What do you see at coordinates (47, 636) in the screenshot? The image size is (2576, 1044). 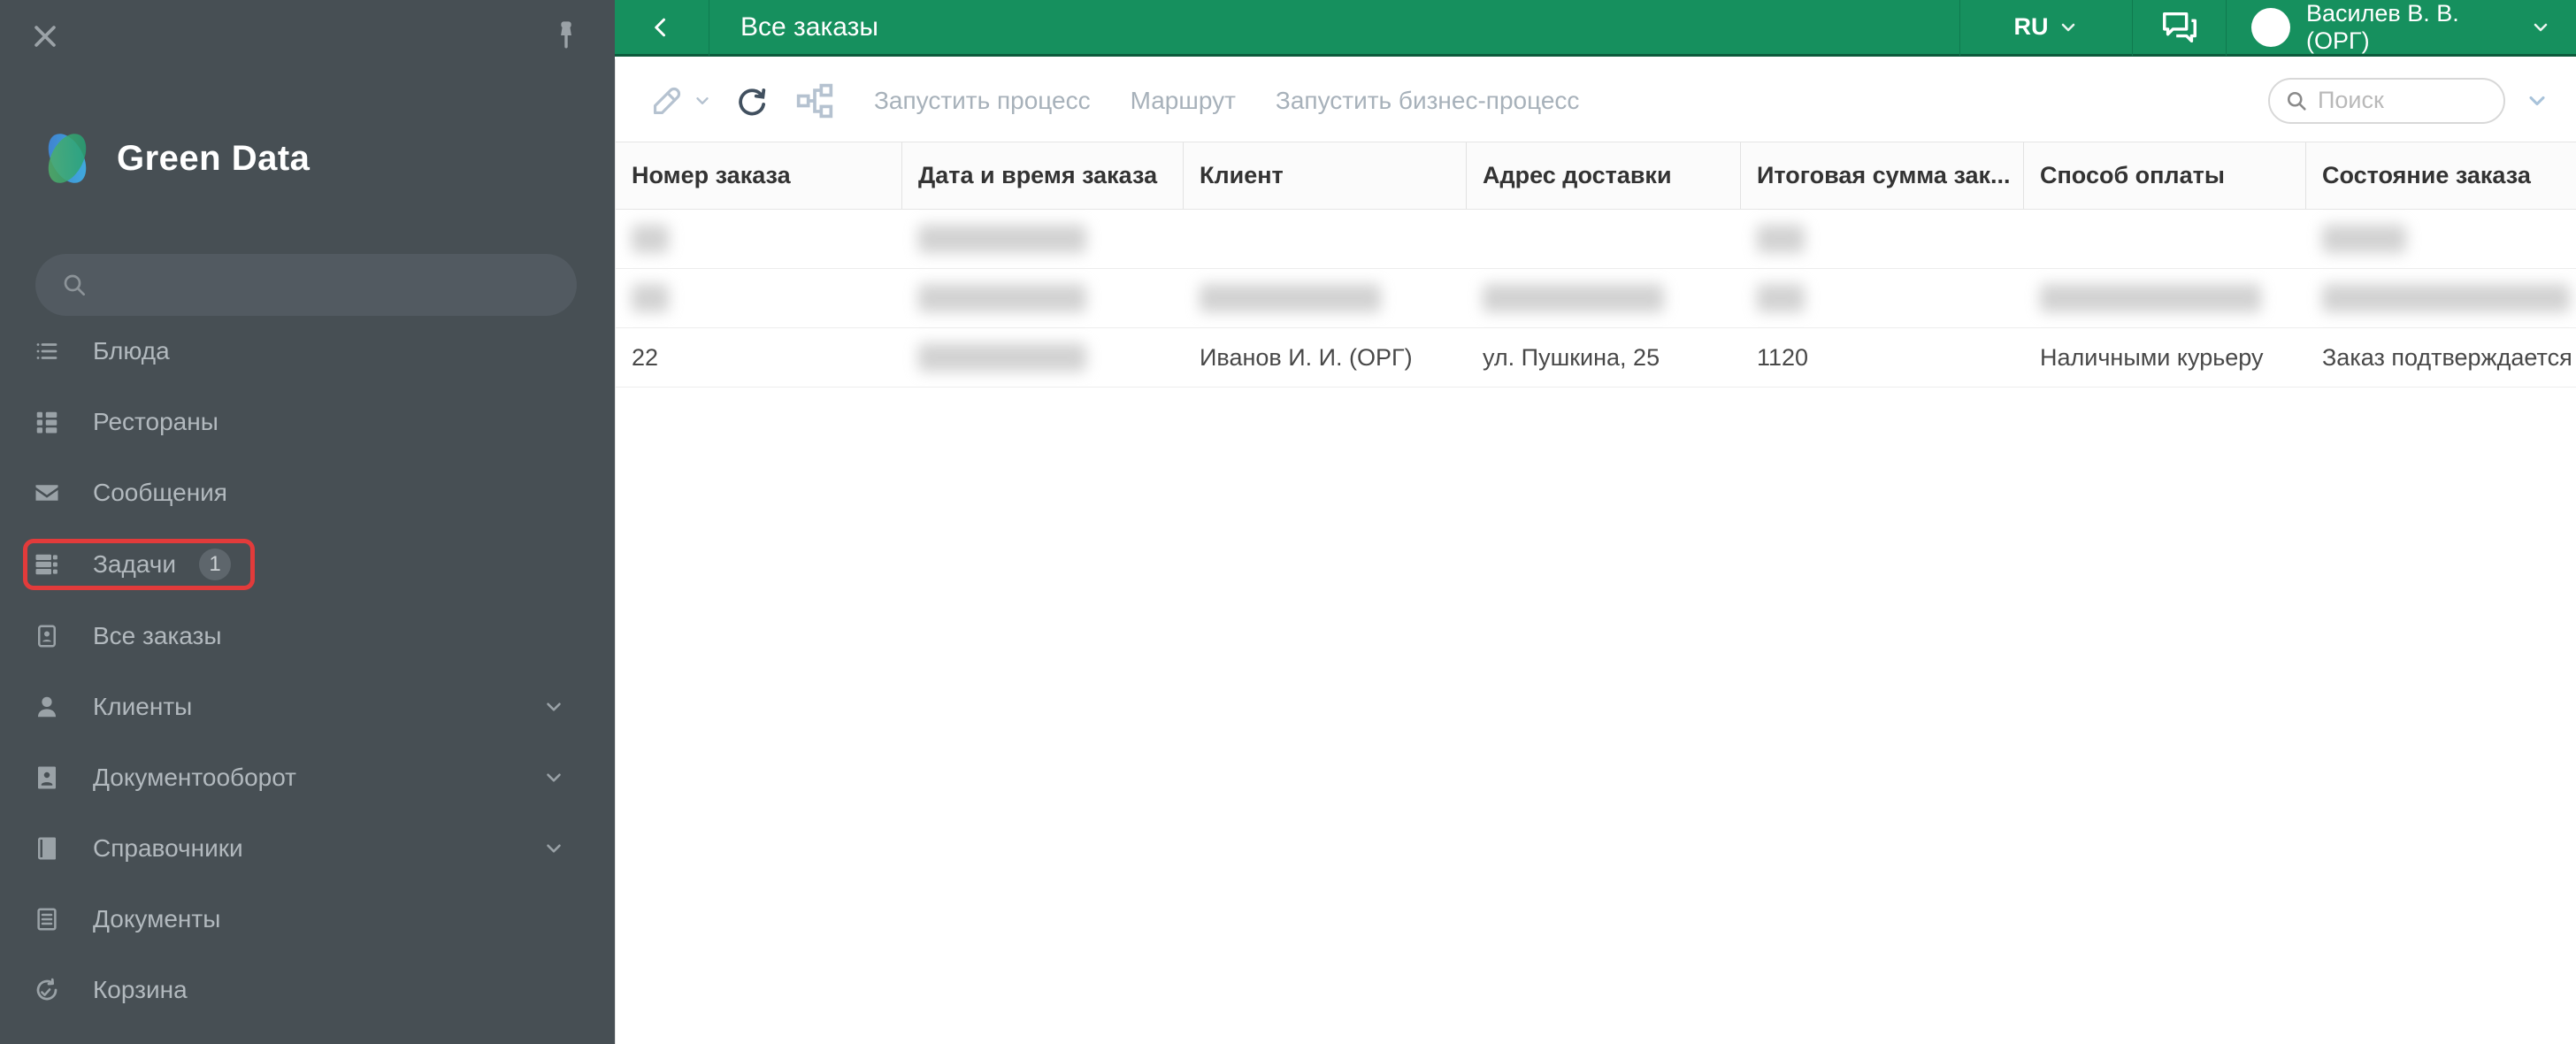 I see `orders-icon` at bounding box center [47, 636].